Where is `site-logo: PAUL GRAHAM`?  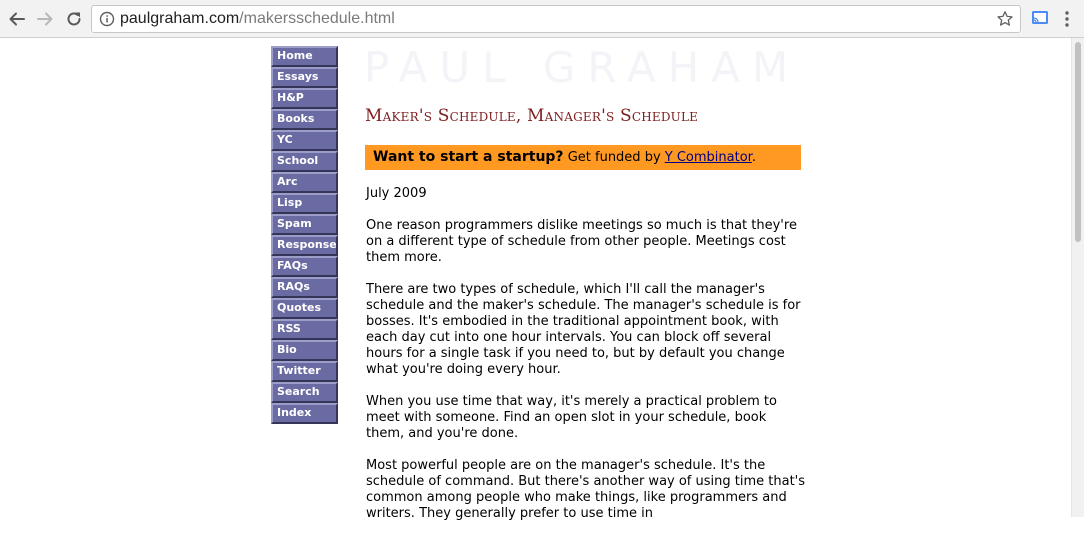 site-logo: PAUL GRAHAM is located at coordinates (582, 68).